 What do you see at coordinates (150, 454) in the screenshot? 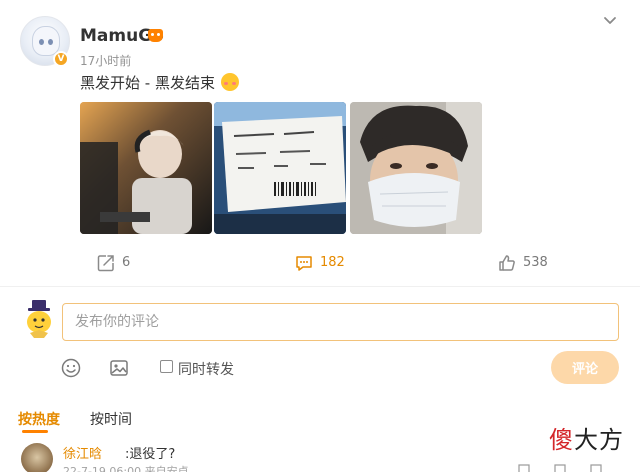
I see `comment-text: :退役了?` at bounding box center [150, 454].